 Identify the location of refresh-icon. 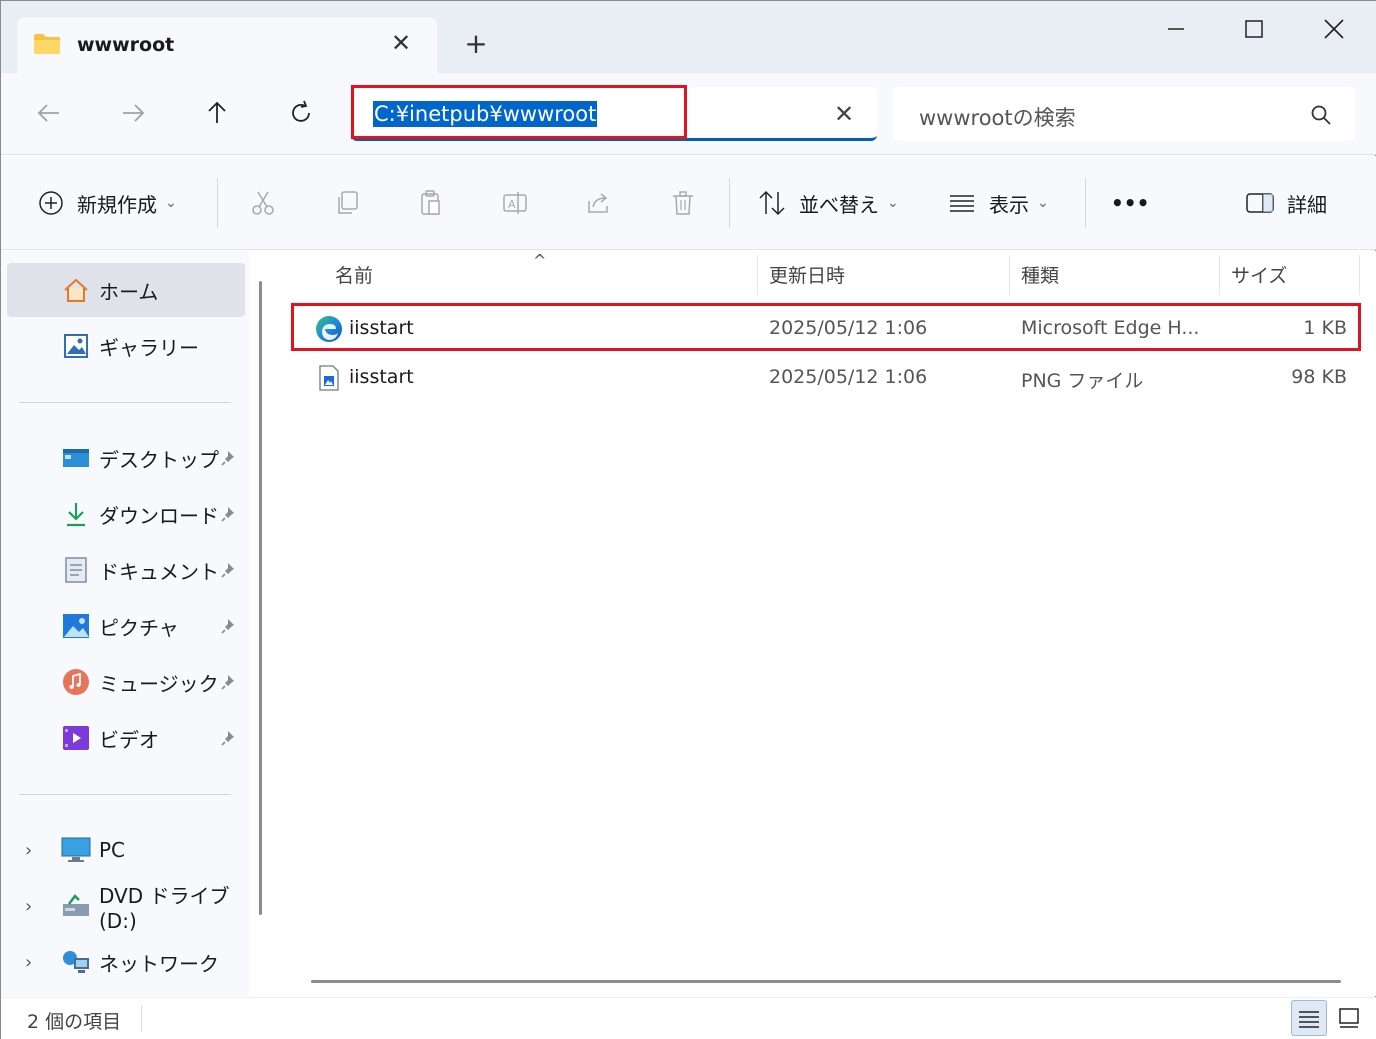
(301, 111).